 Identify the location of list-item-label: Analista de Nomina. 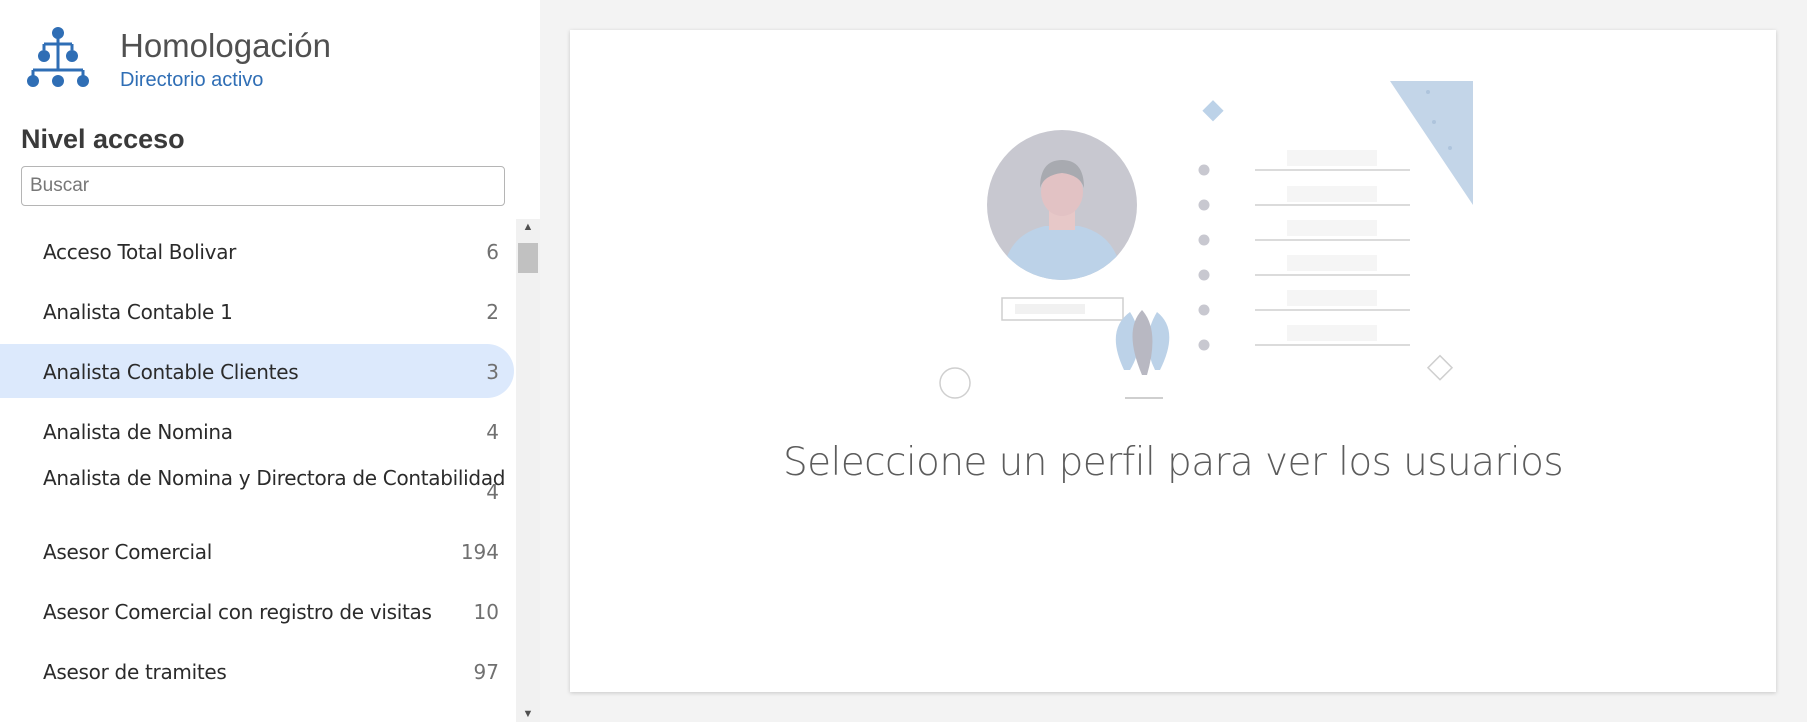
(138, 432).